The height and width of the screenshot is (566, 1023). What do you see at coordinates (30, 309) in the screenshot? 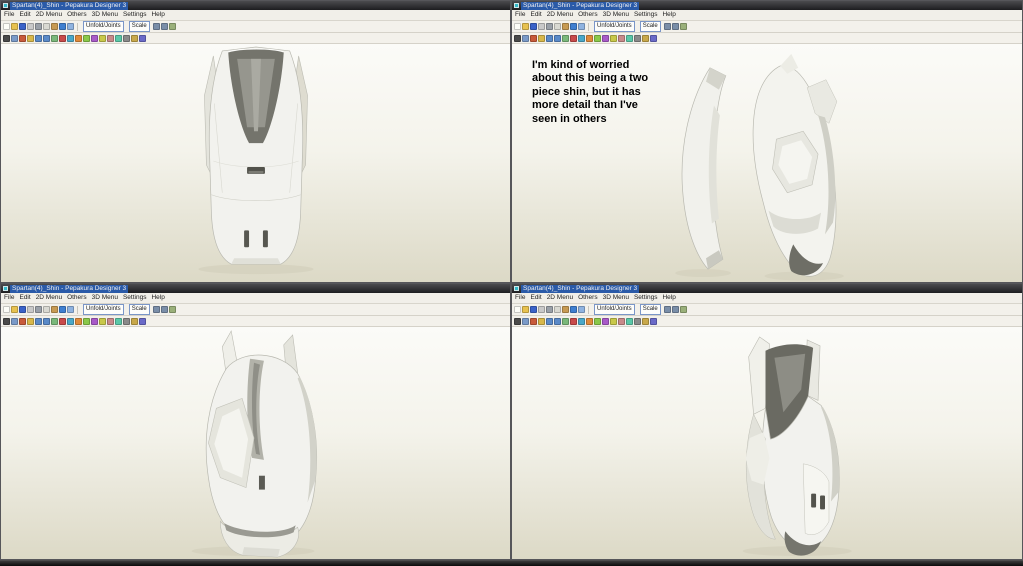
I see `print-icon` at bounding box center [30, 309].